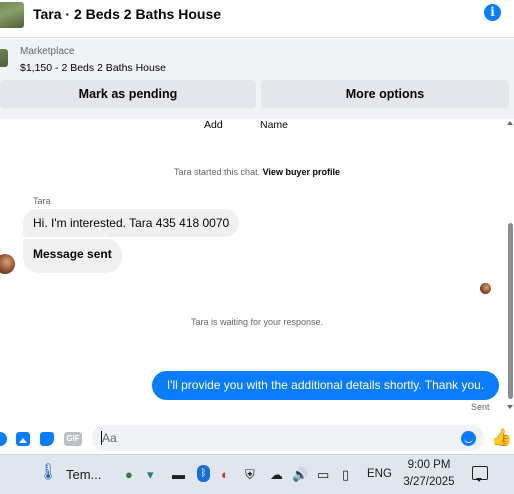 This screenshot has height=494, width=514. Describe the element at coordinates (485, 288) in the screenshot. I see `seen-indicator-avatar` at that location.